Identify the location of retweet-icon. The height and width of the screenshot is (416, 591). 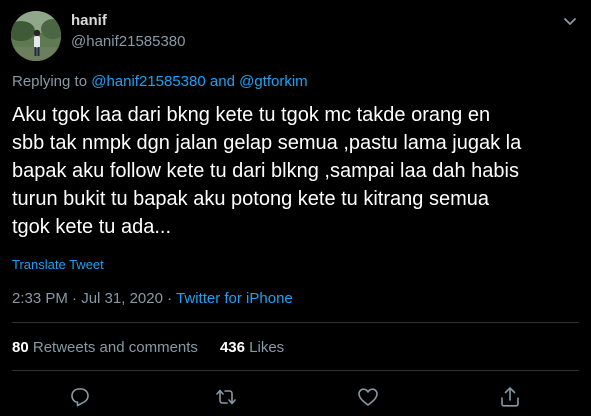
(226, 397).